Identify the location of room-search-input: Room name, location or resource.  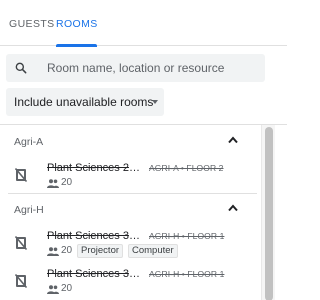
(135, 68).